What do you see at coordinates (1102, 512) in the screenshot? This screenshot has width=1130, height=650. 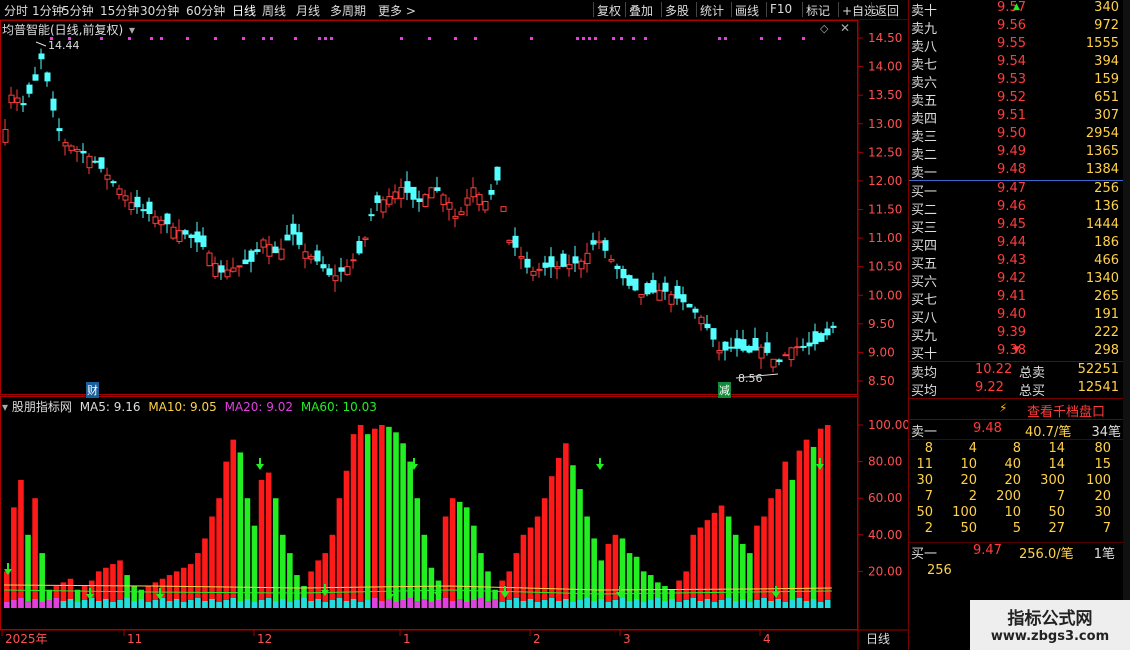 I see `sell1-queue-cell: 30` at bounding box center [1102, 512].